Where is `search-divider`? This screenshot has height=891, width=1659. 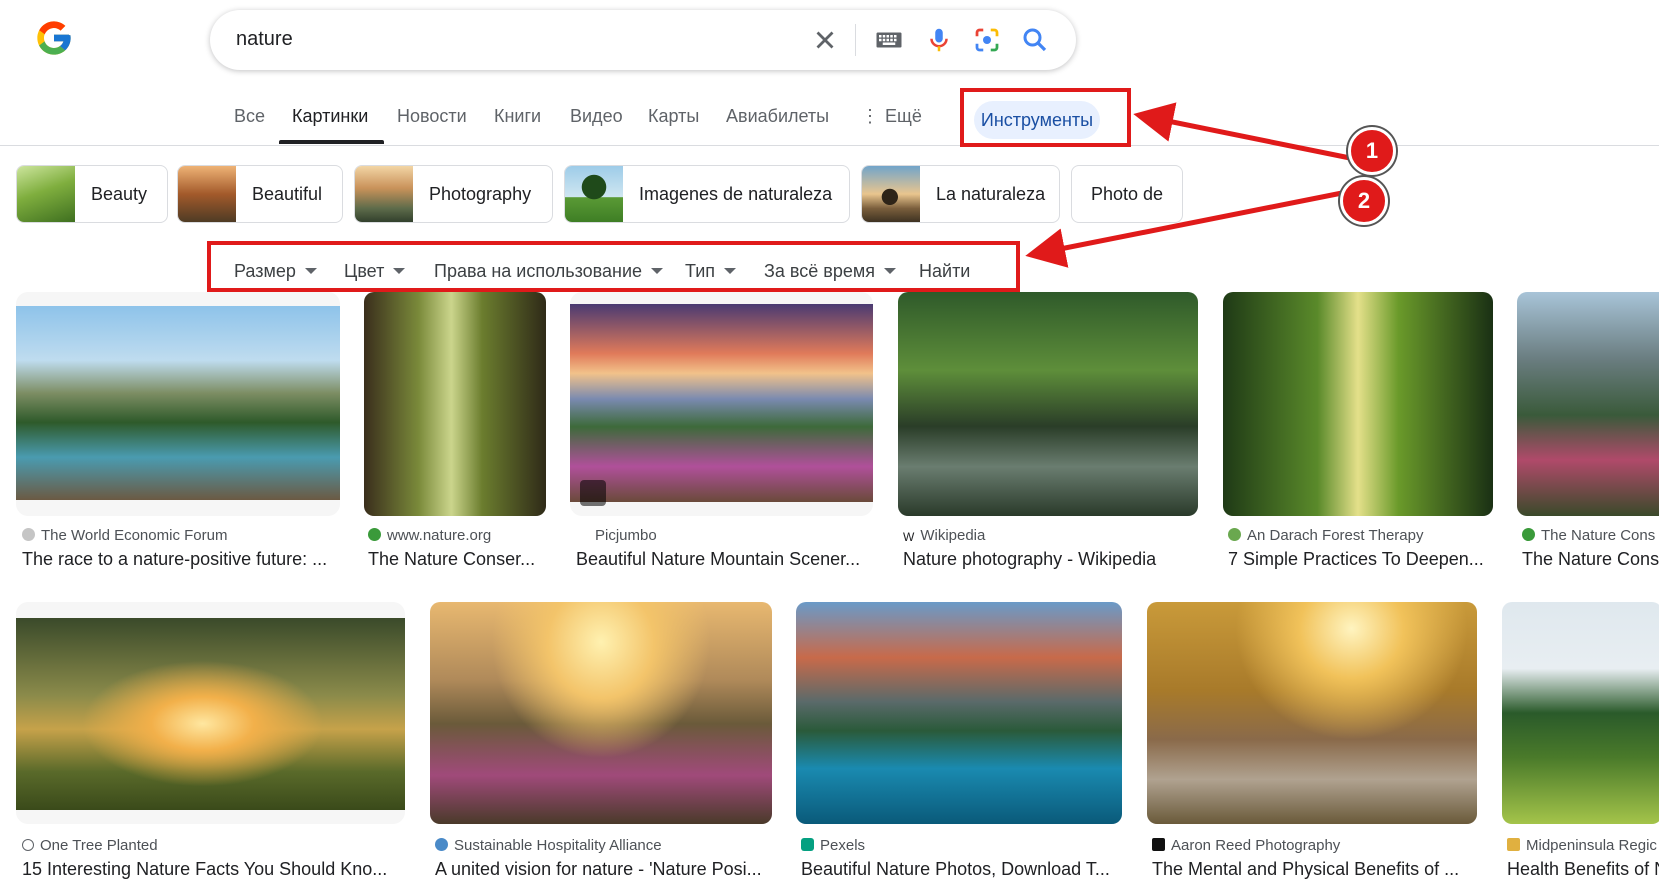 search-divider is located at coordinates (855, 40).